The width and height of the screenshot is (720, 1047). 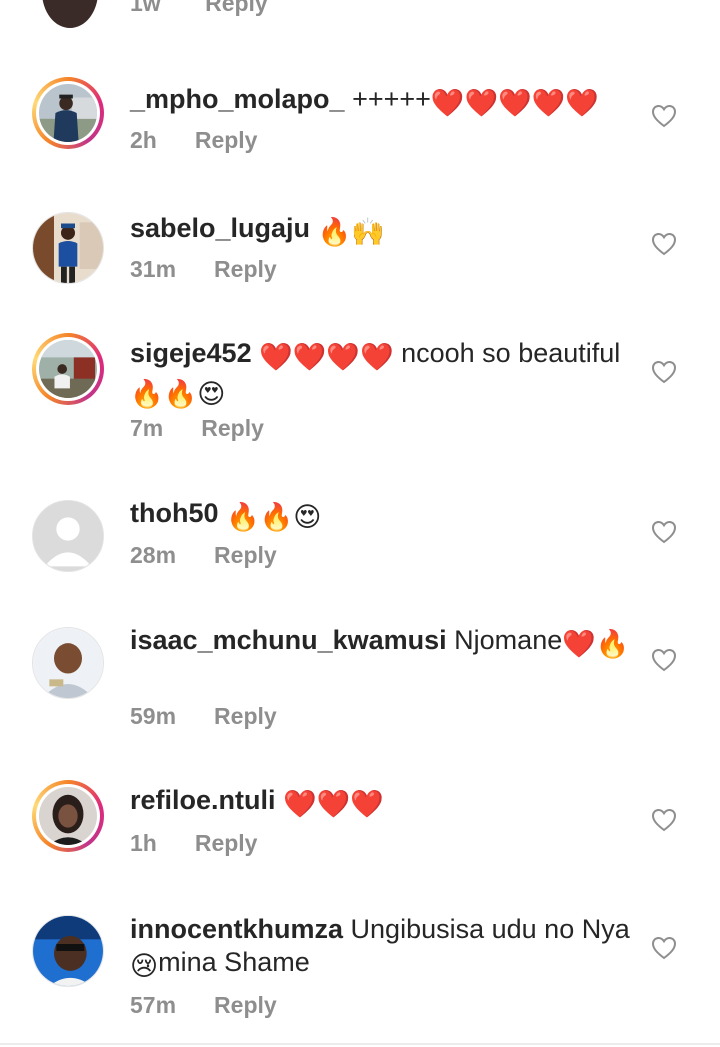 What do you see at coordinates (174, 513) in the screenshot?
I see `comment-username: thoh50` at bounding box center [174, 513].